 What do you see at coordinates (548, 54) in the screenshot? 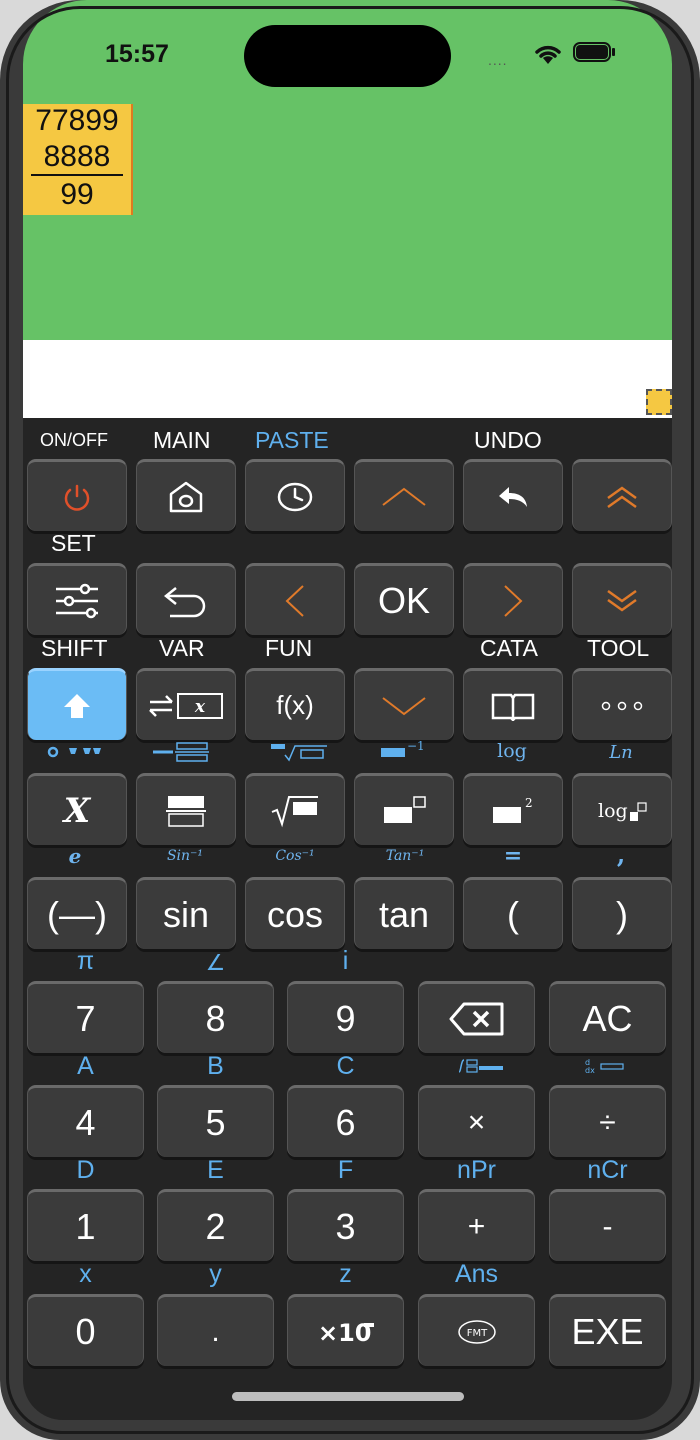
I see `wifi-icon` at bounding box center [548, 54].